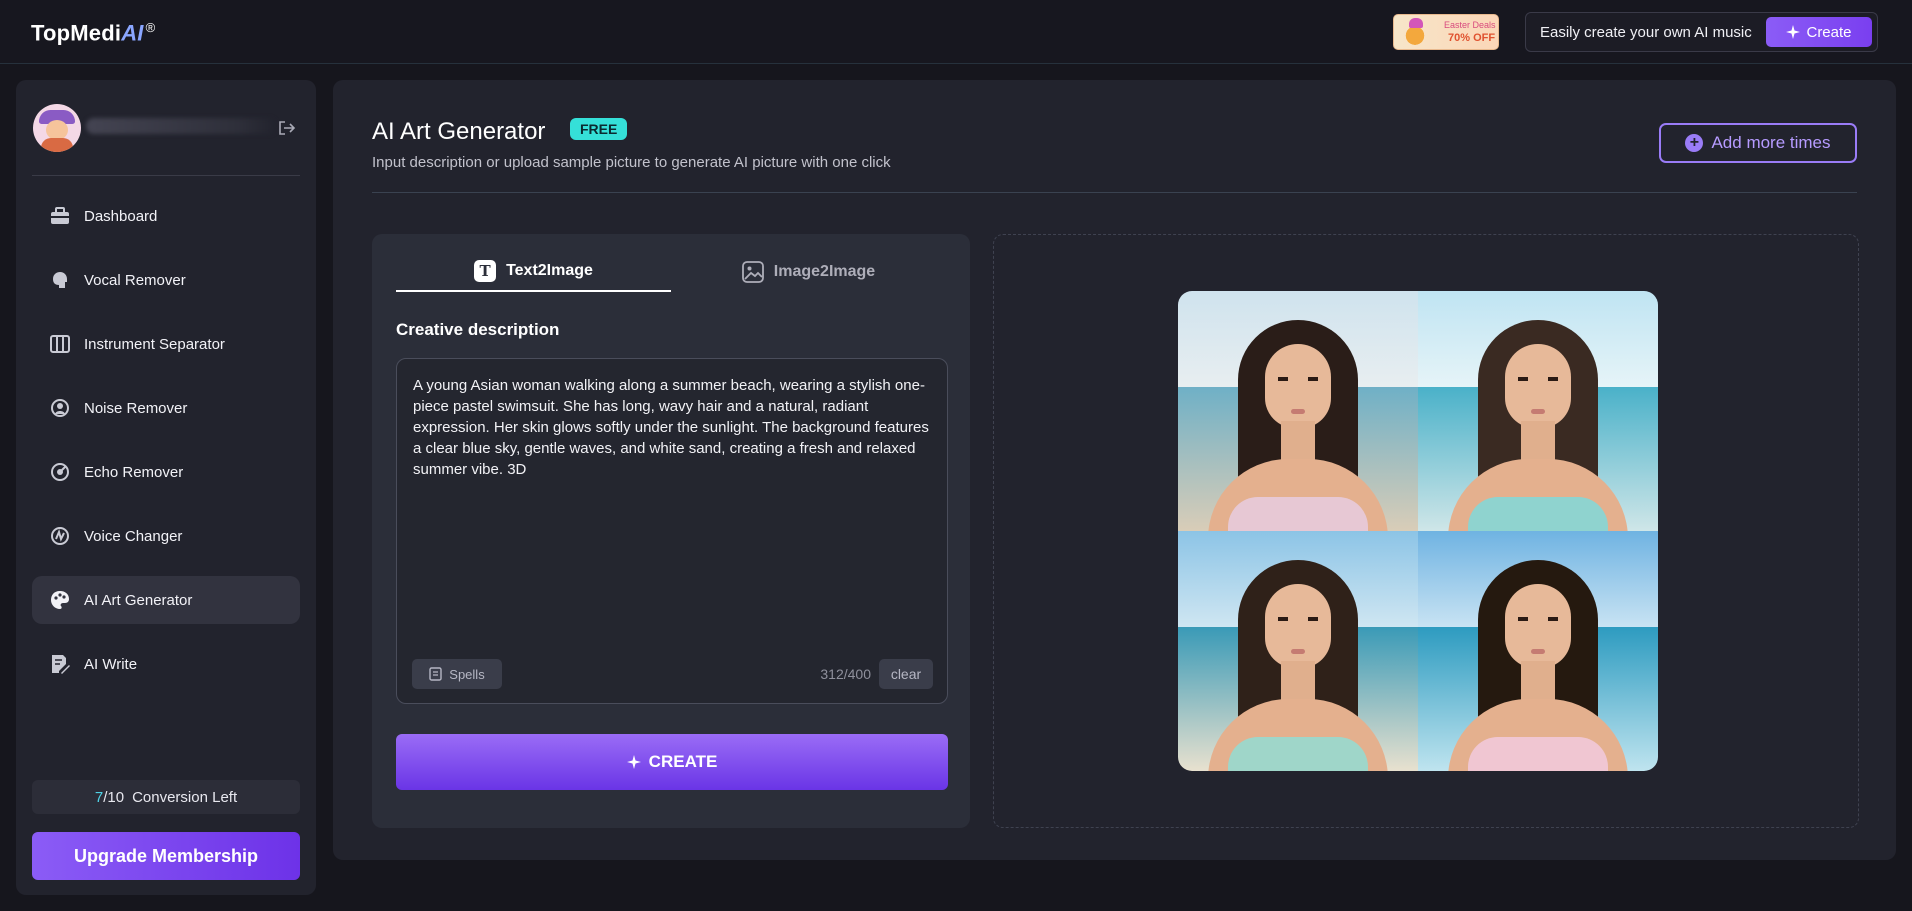 The width and height of the screenshot is (1912, 911). I want to click on briefcase-icon, so click(60, 216).